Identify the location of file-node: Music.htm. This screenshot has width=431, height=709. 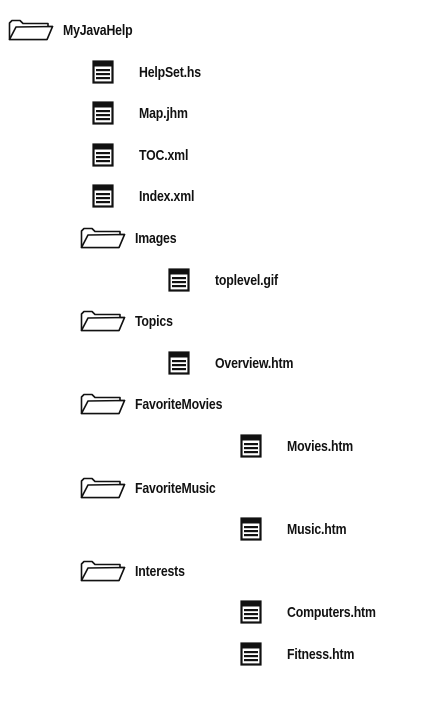
(299, 529).